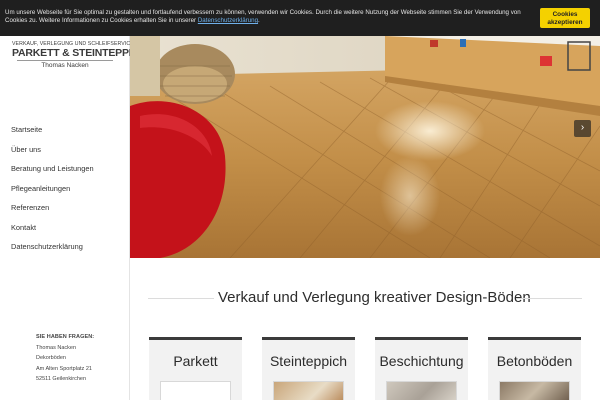 Image resolution: width=600 pixels, height=400 pixels. What do you see at coordinates (64, 150) in the screenshot?
I see `nav-item-ueber-uns: Über uns` at bounding box center [64, 150].